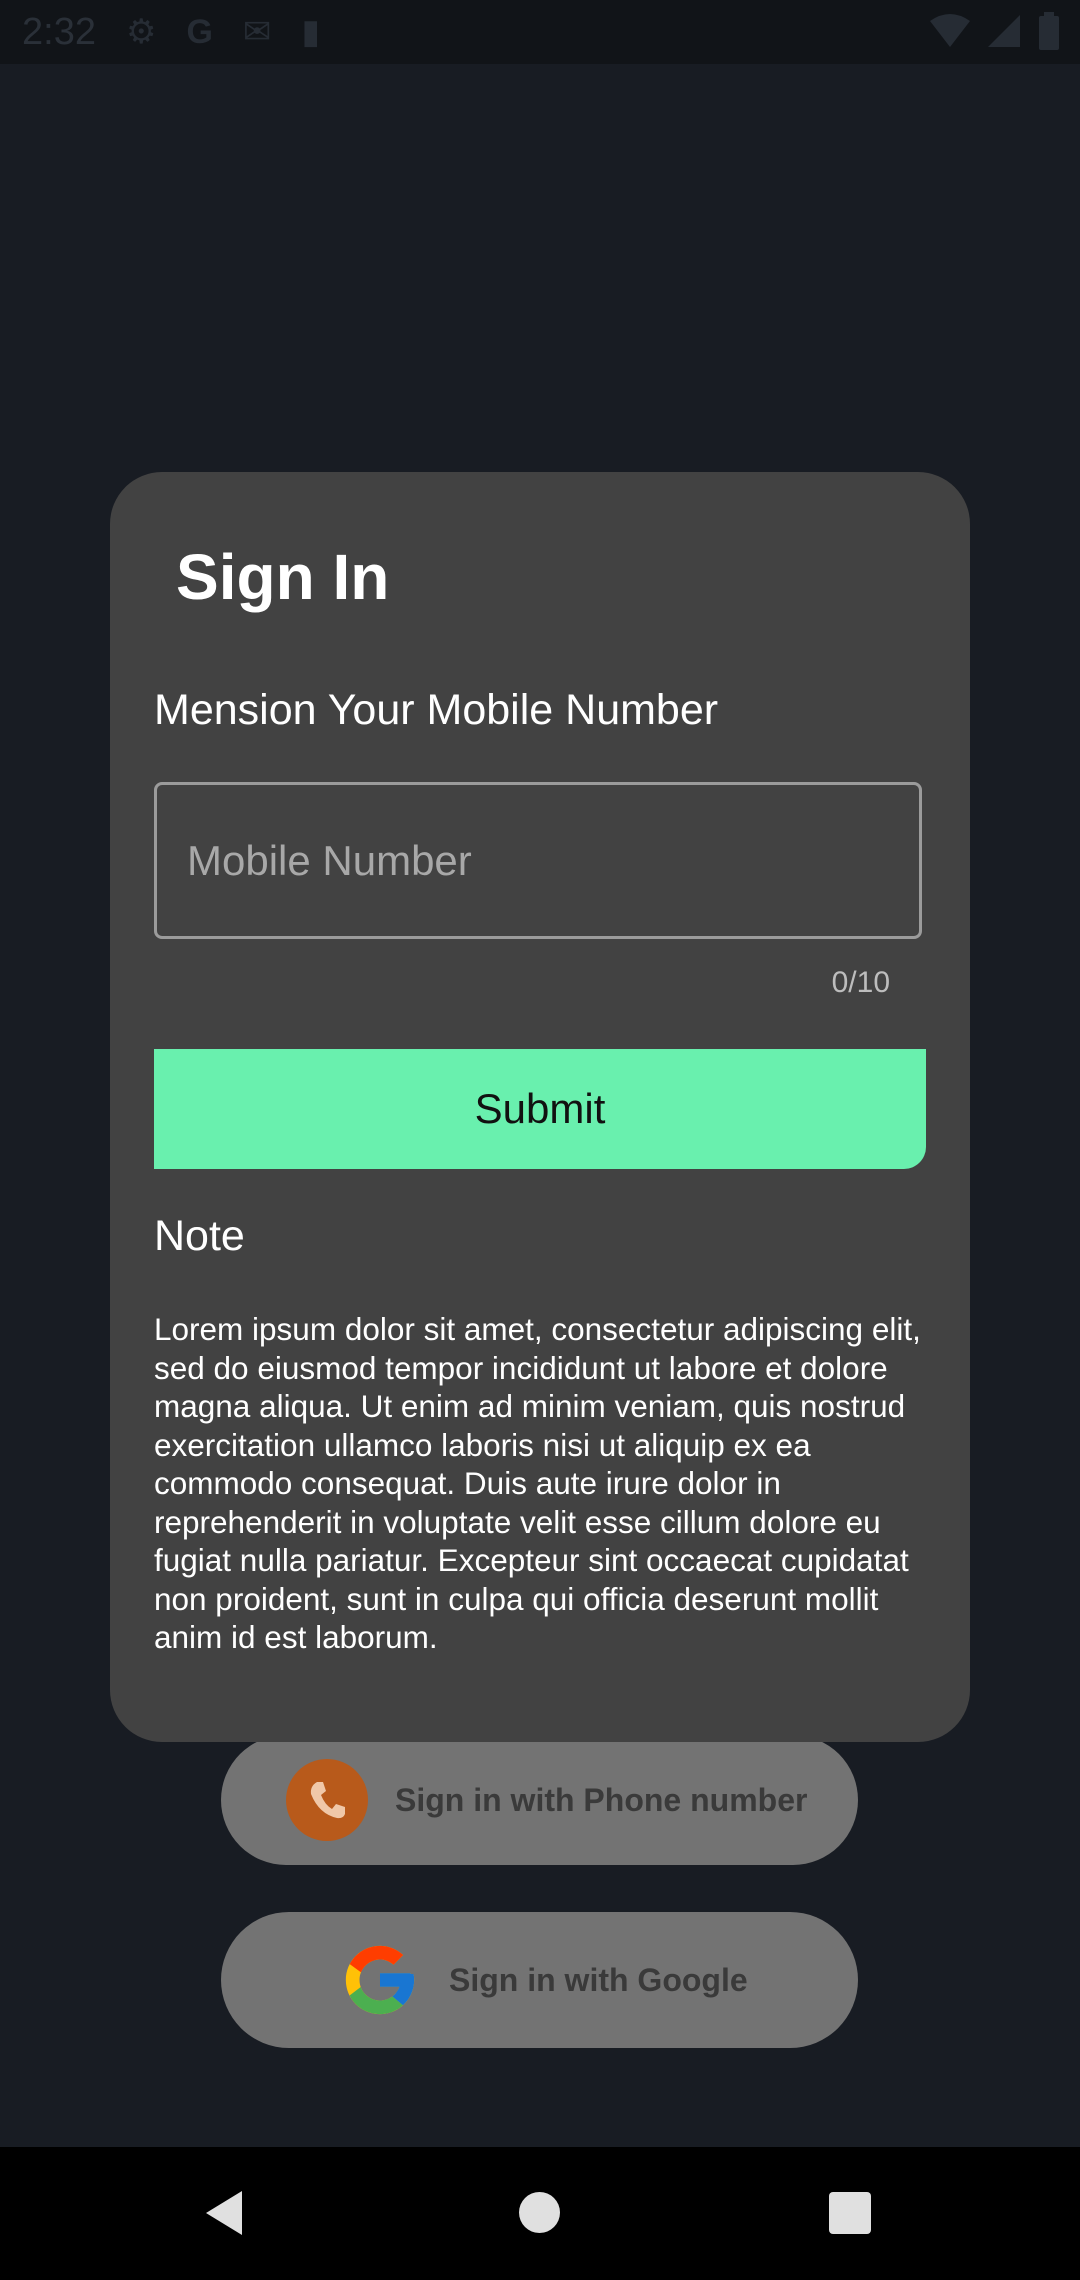  Describe the element at coordinates (224, 2213) in the screenshot. I see `back-icon` at that location.